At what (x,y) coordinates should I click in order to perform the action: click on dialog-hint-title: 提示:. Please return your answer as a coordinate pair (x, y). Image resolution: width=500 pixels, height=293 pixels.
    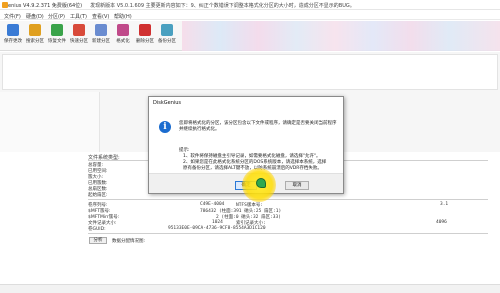
    Looking at the image, I should click on (184, 150).